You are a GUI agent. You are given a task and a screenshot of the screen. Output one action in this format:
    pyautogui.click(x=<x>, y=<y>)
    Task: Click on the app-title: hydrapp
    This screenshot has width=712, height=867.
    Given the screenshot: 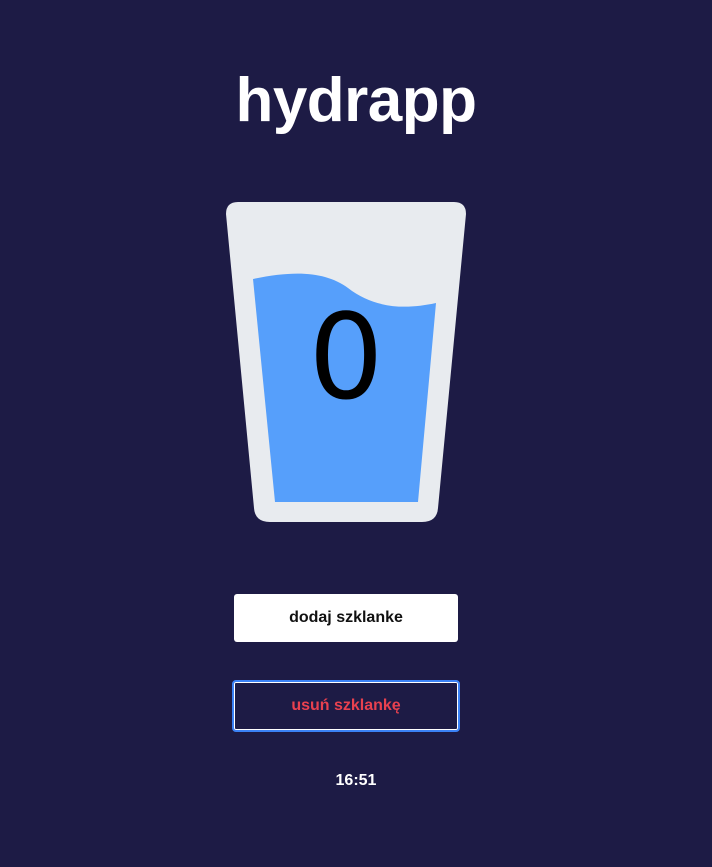 What is the action you would take?
    pyautogui.click(x=356, y=100)
    